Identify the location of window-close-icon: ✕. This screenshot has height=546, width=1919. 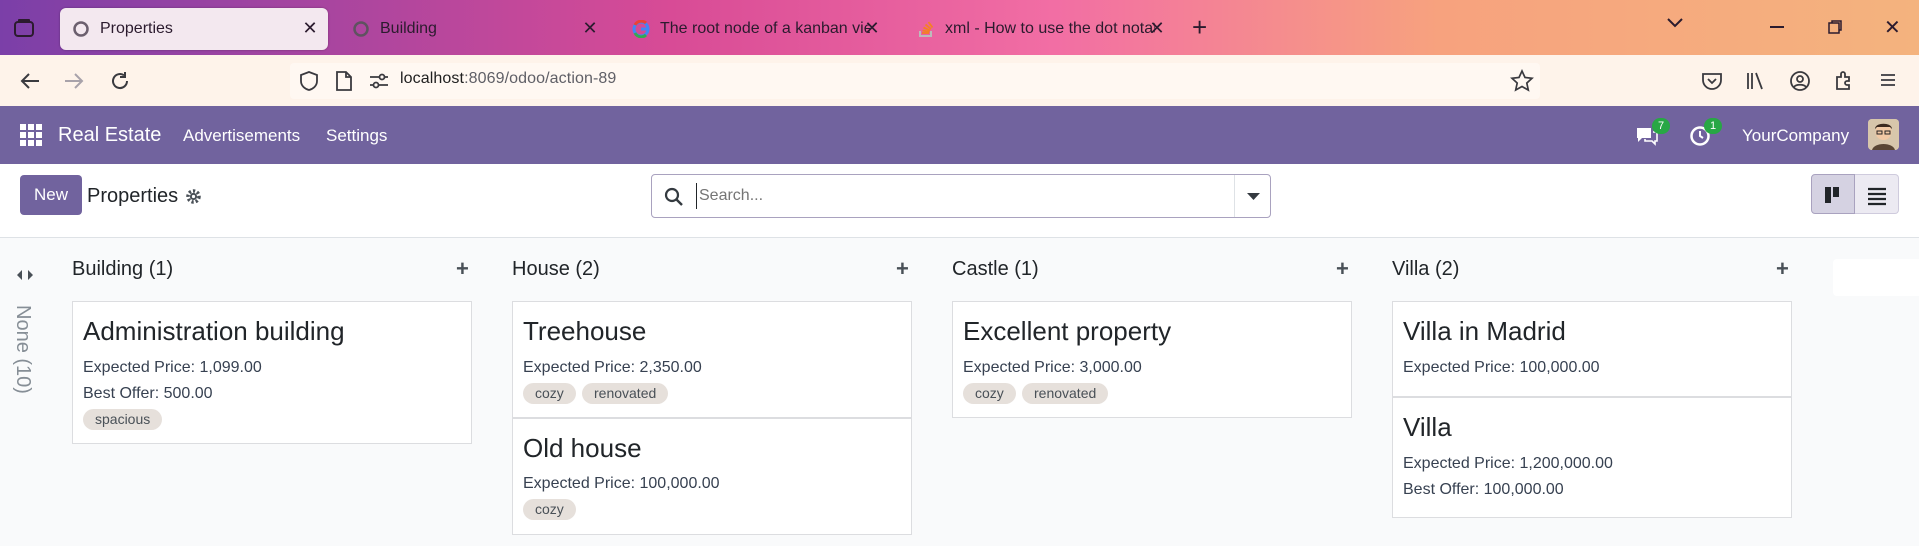
(1892, 27).